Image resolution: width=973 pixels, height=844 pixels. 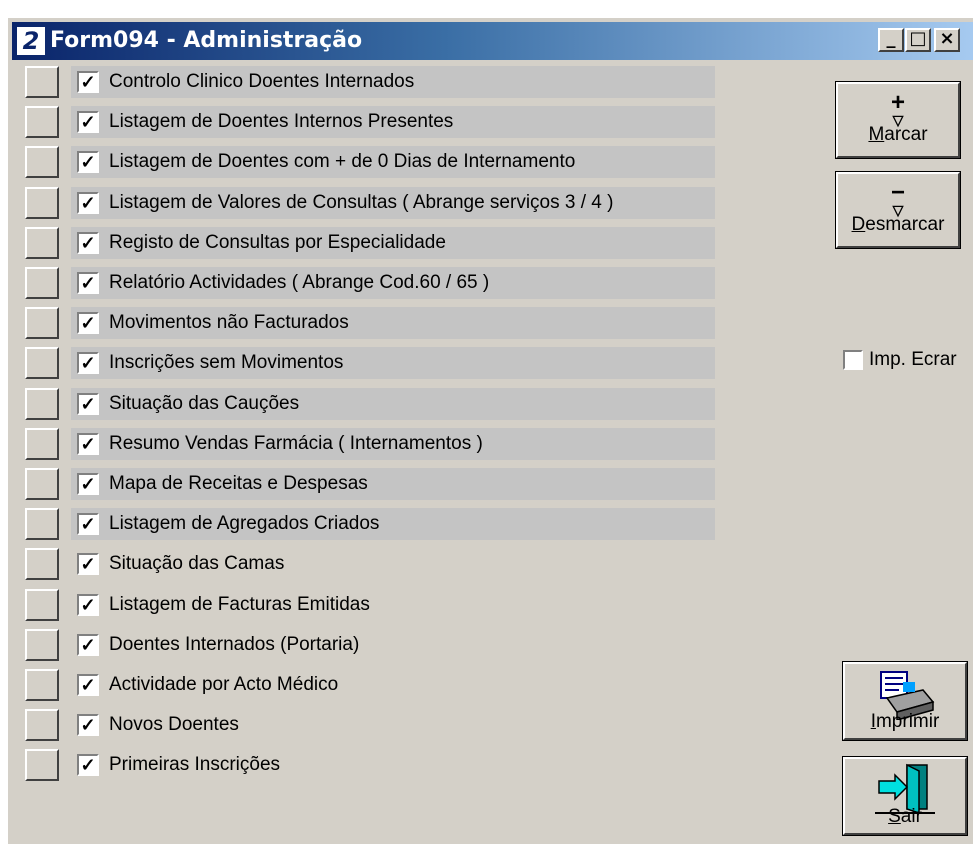 I want to click on report-label: Movimentos não Facturados, so click(x=229, y=323).